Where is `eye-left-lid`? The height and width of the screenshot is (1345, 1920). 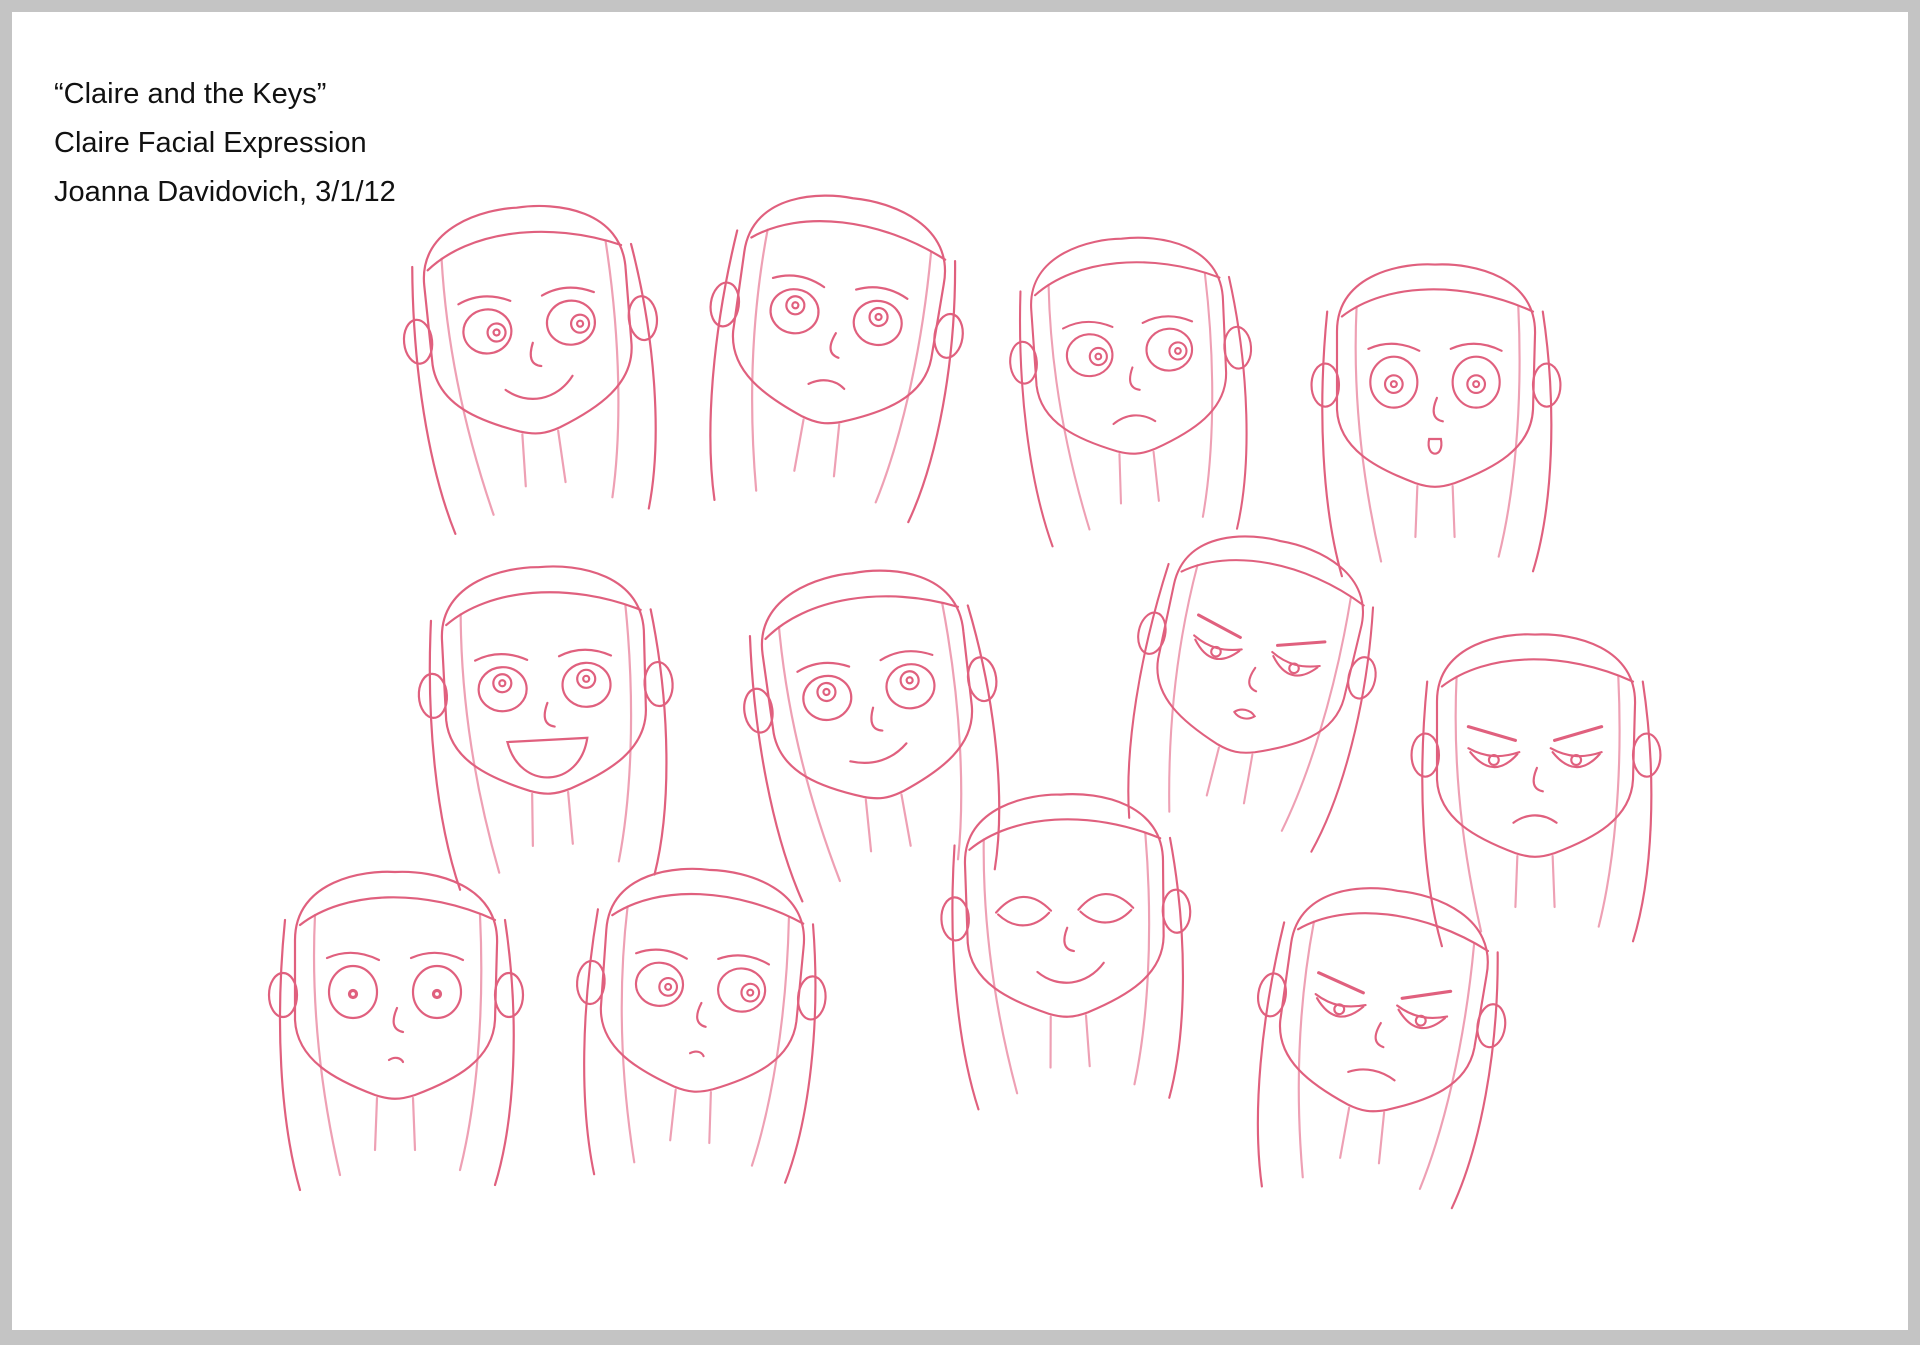 eye-left-lid is located at coordinates (1024, 919).